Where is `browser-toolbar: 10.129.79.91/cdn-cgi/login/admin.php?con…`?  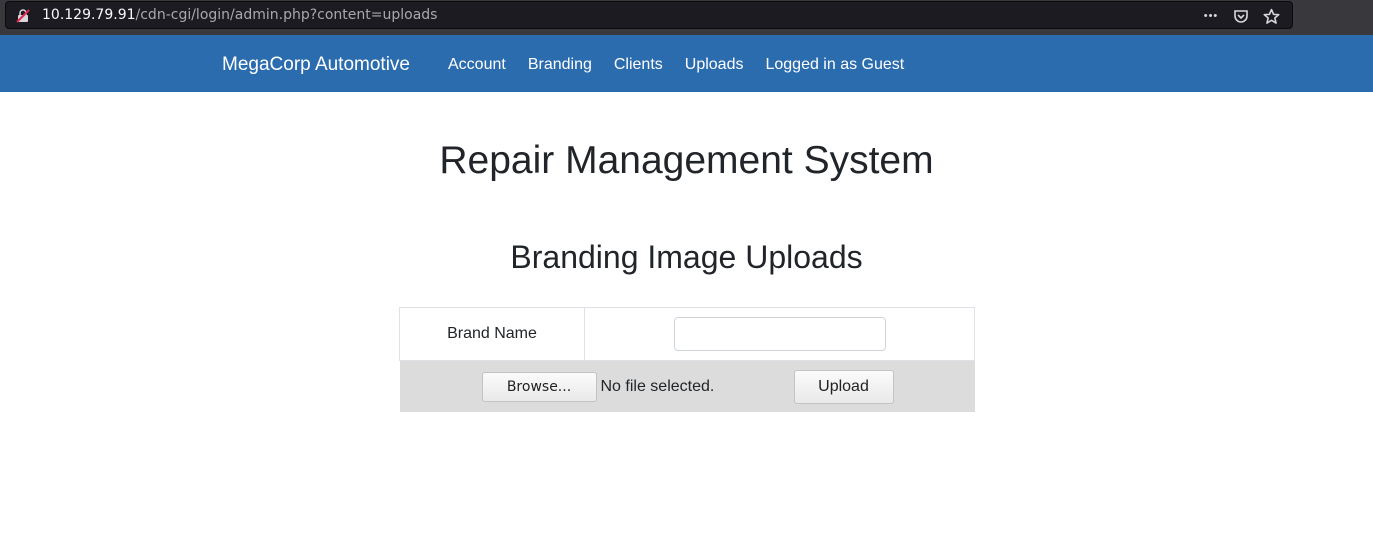
browser-toolbar: 10.129.79.91/cdn-cgi/login/admin.php?con… is located at coordinates (686, 17).